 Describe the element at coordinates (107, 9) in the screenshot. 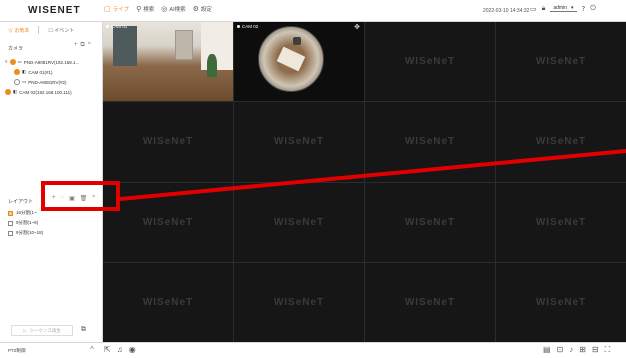

I see `live-icon: ▢` at that location.